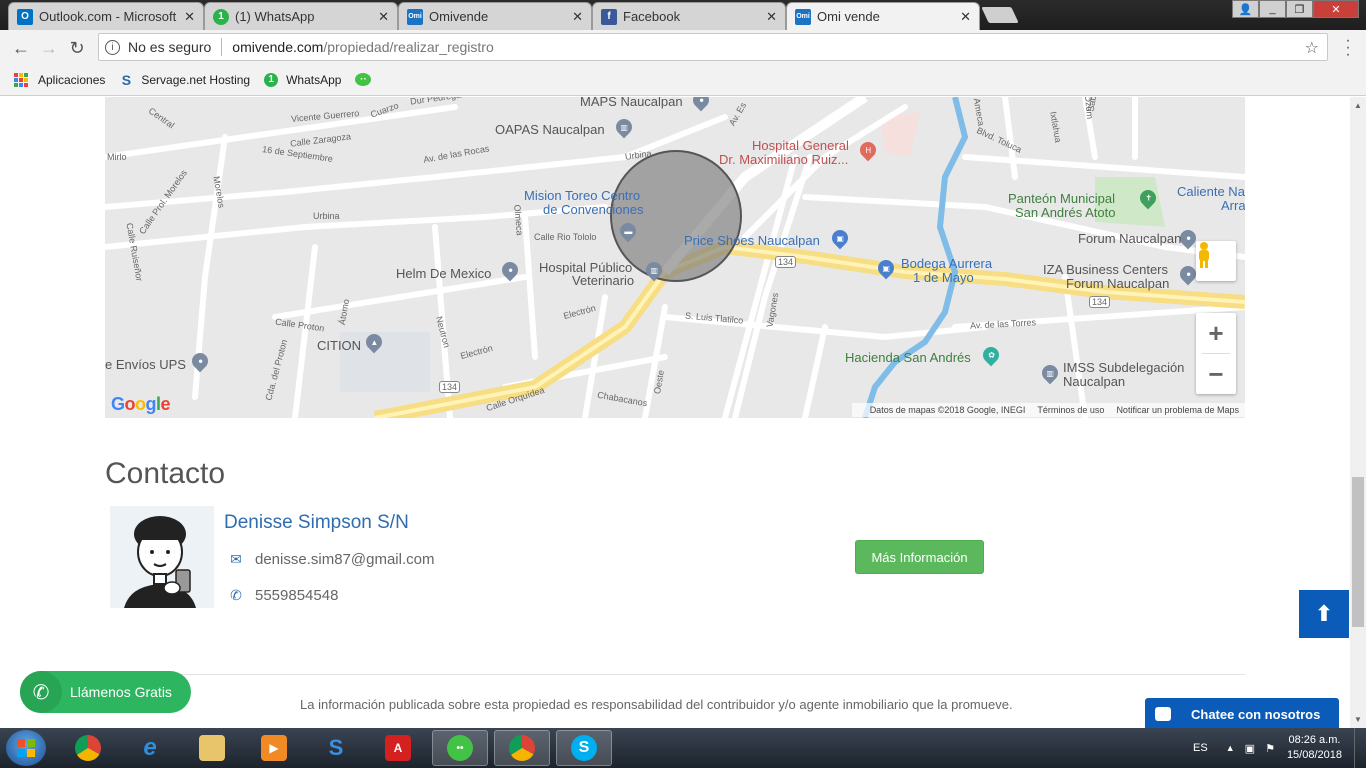  What do you see at coordinates (883, 16) in the screenshot?
I see `tab-omivende-active: Omi Omi vende ✕` at bounding box center [883, 16].